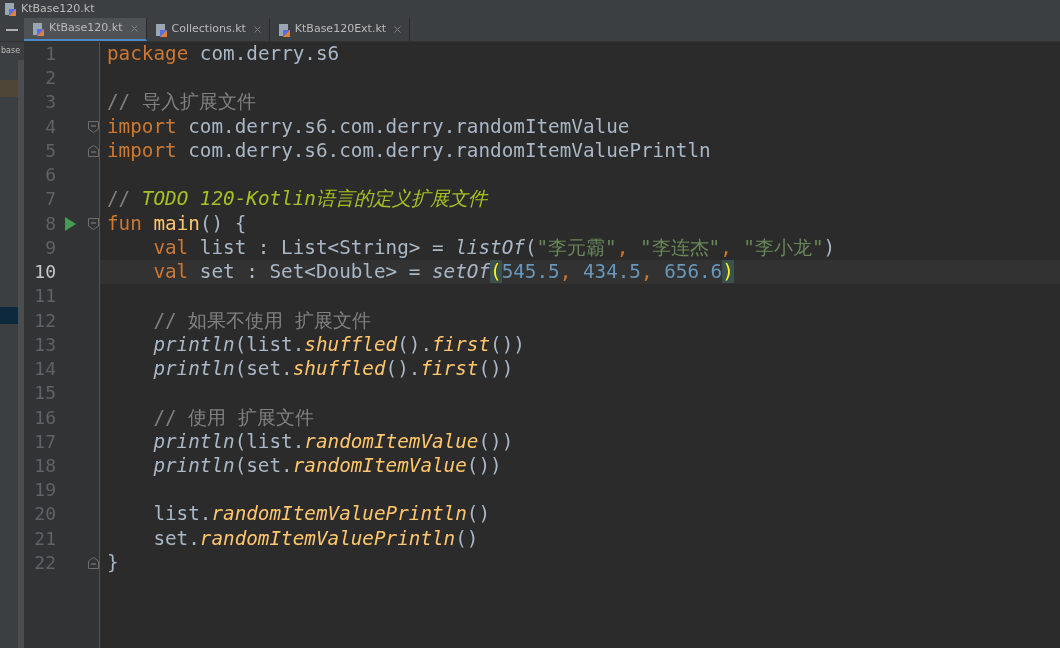 The image size is (1060, 648). Describe the element at coordinates (494, 247) in the screenshot. I see `code-line: val list : List<String> = listOf("李元霸", "李连杰", "李小龙")` at that location.